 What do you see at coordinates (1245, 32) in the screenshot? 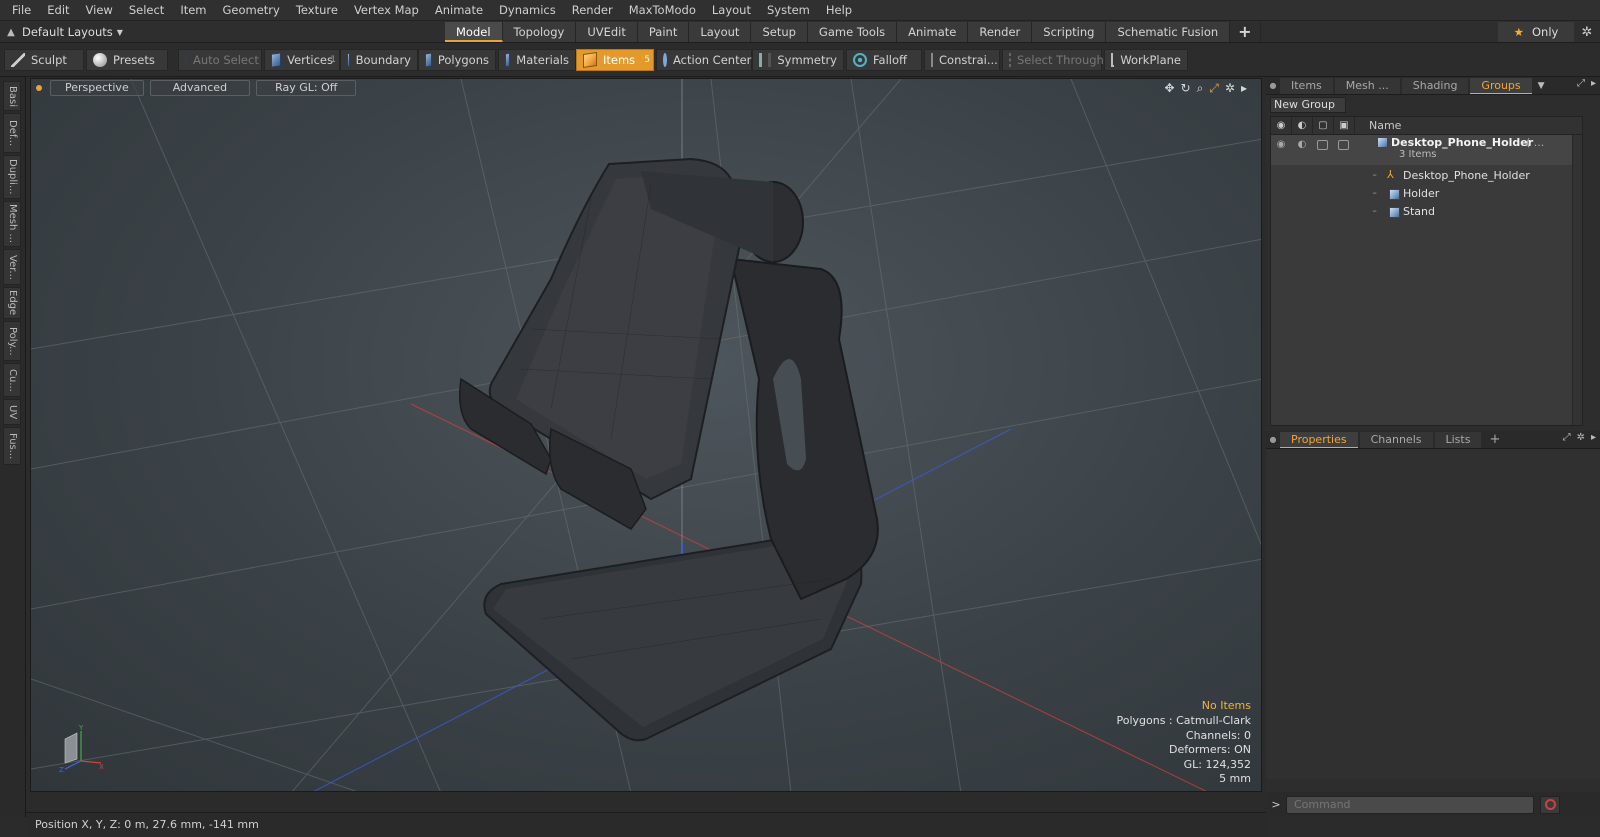
I see `add-layout-tab-button: +` at bounding box center [1245, 32].